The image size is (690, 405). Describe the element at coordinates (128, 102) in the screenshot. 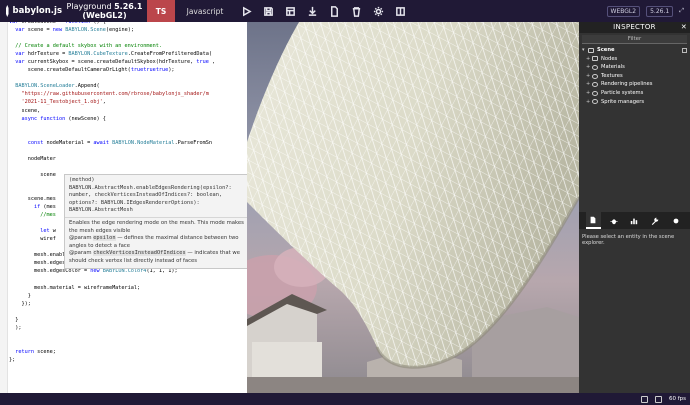

I see `code-line: '2021-11_Testobject_1.obj',` at that location.